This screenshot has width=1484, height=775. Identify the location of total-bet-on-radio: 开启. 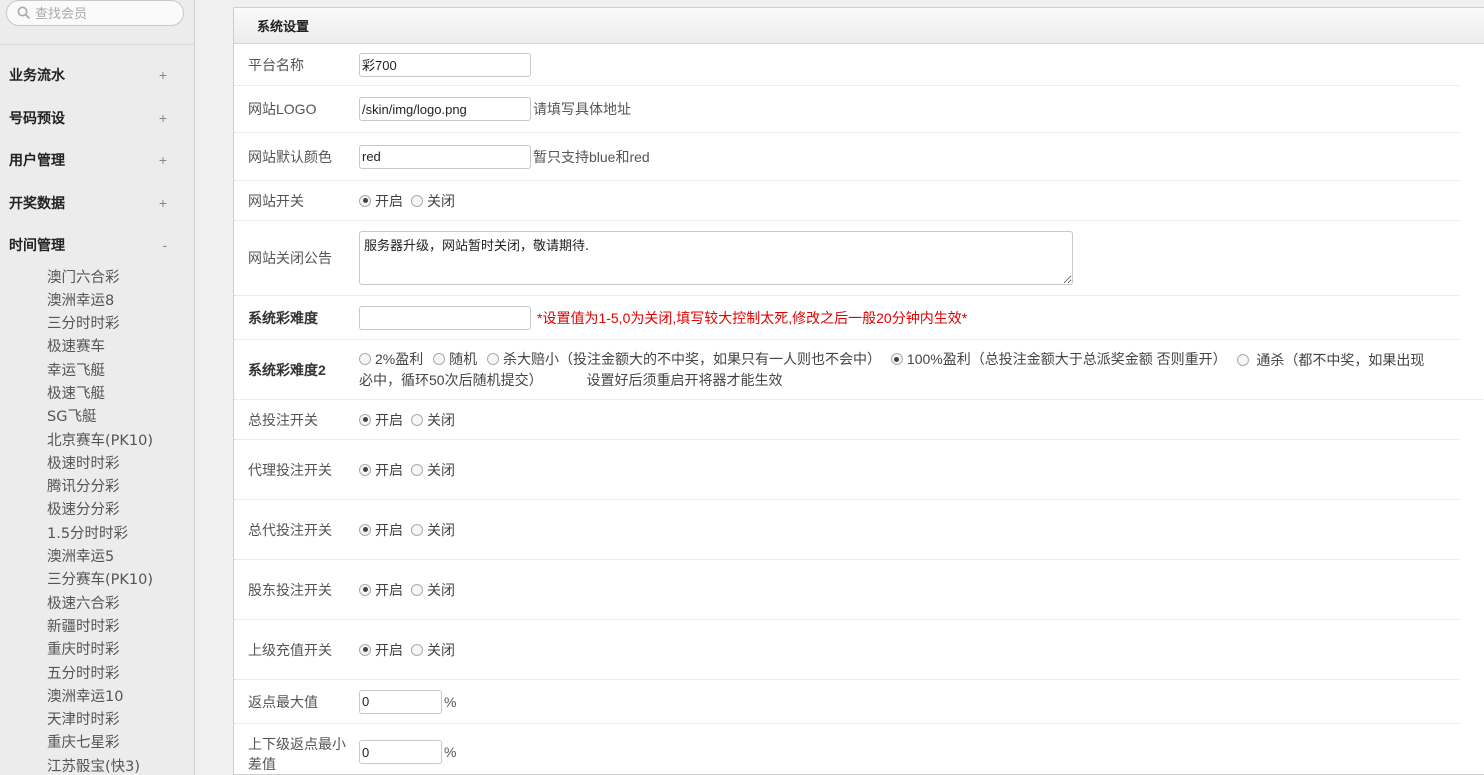
(381, 420).